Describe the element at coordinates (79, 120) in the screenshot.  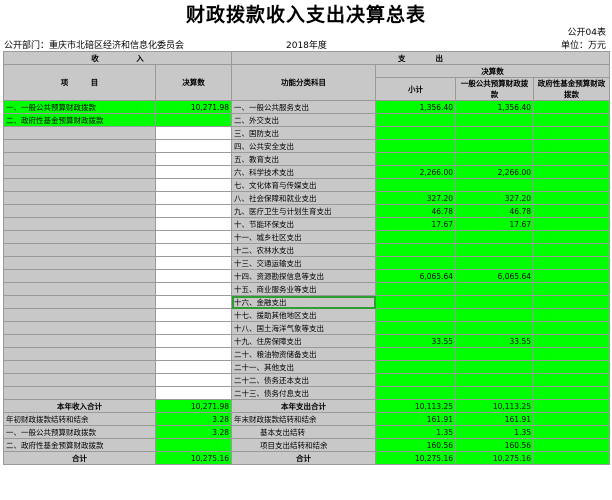
I see `income-item-cell: 二、政府性基金预算财政拨款` at that location.